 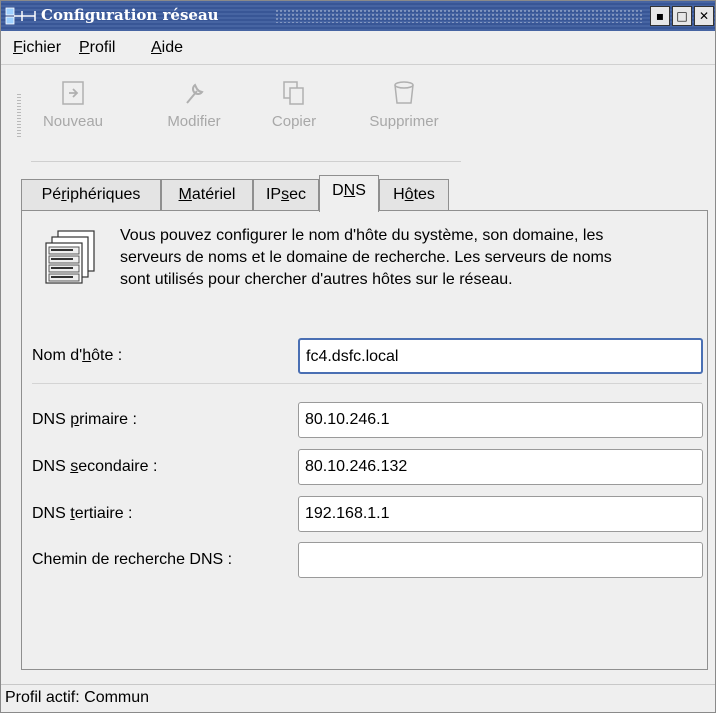 I want to click on wrench-icon, so click(x=195, y=93).